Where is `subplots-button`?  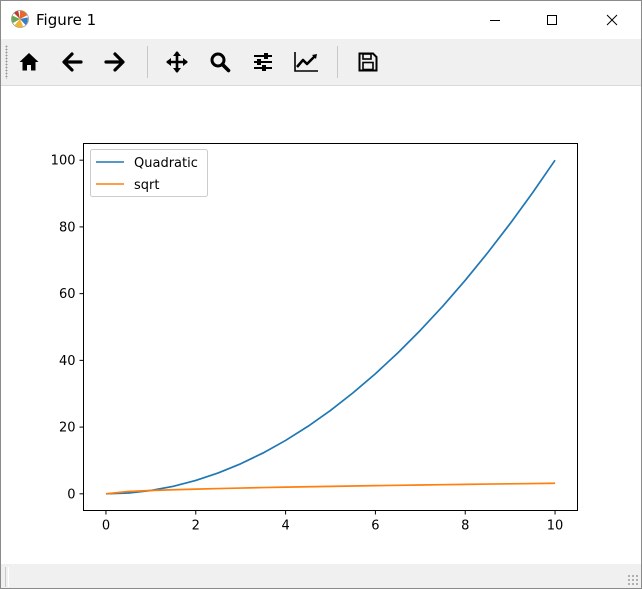 subplots-button is located at coordinates (263, 62).